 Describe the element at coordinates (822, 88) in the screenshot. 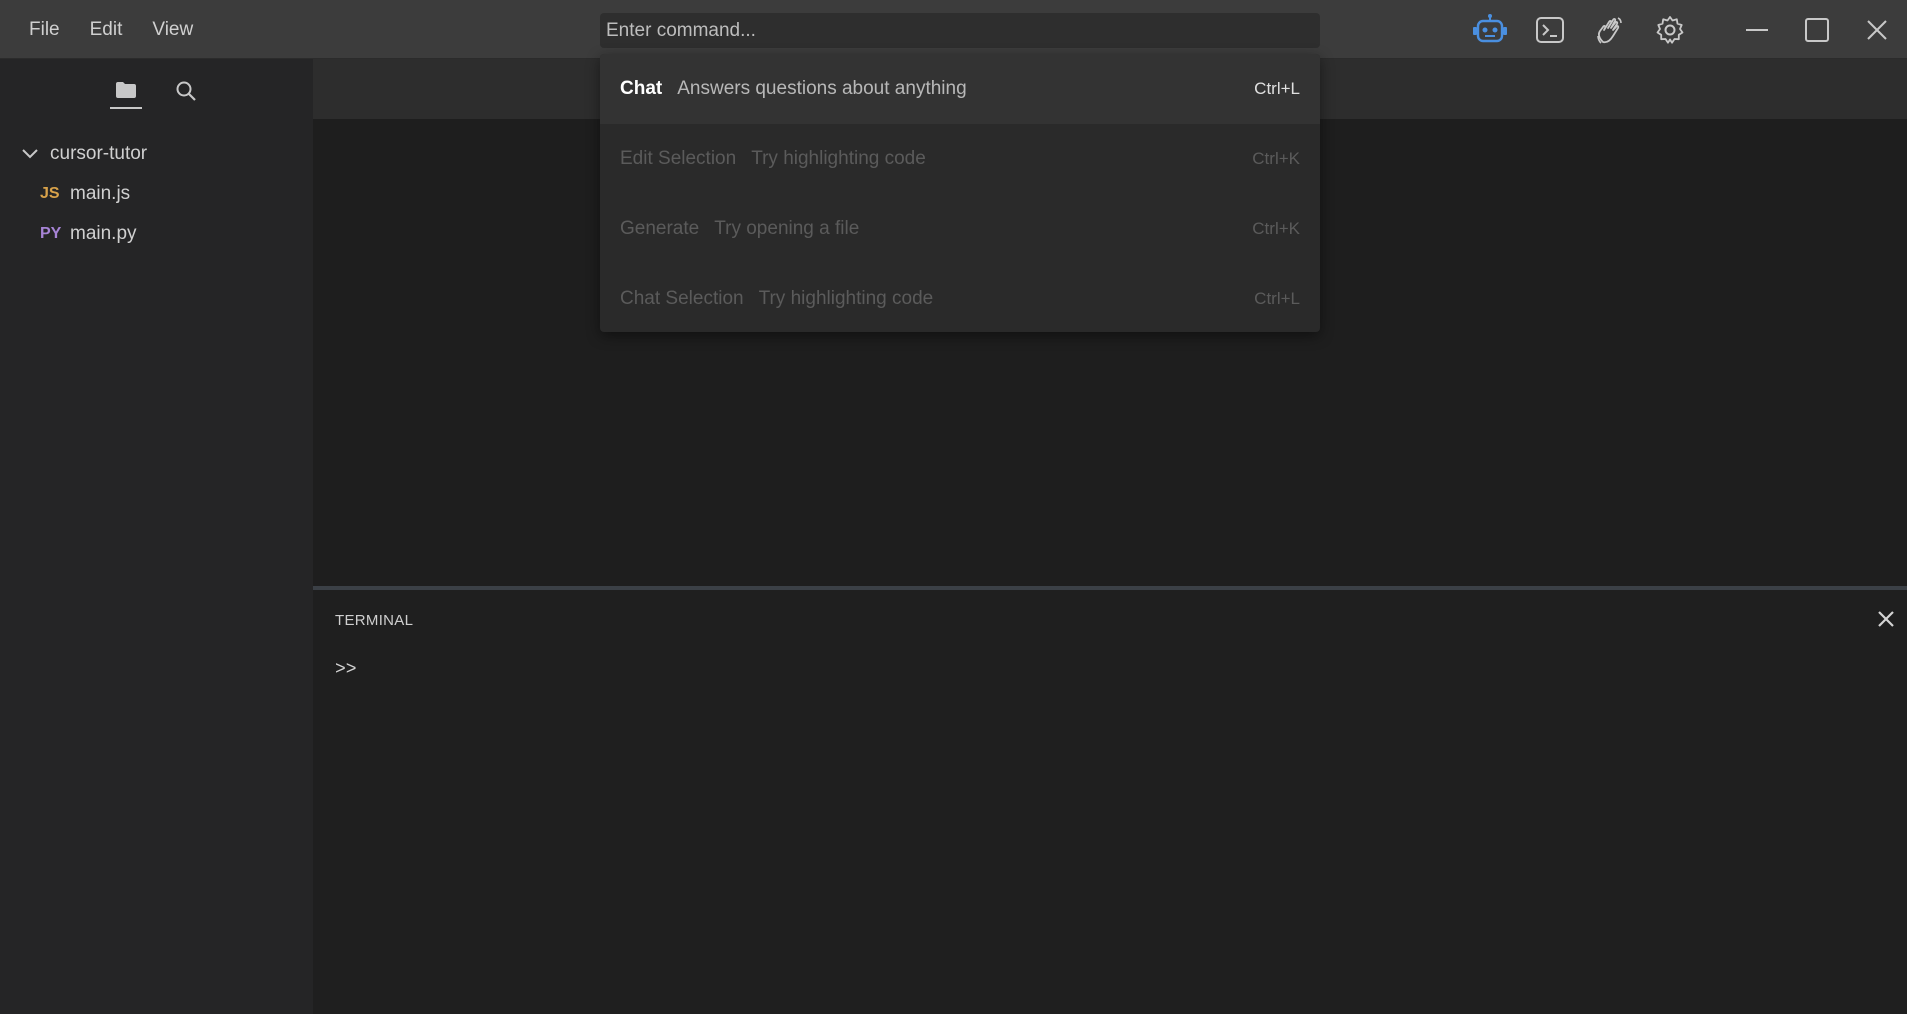

I see `command-description: Answers questions about anything` at that location.